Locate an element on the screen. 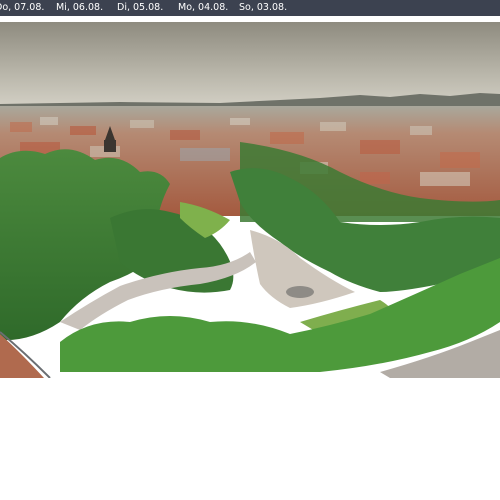 The height and width of the screenshot is (500, 500). date-tab-mi-06-08: Mi, 06.08. is located at coordinates (86, 8).